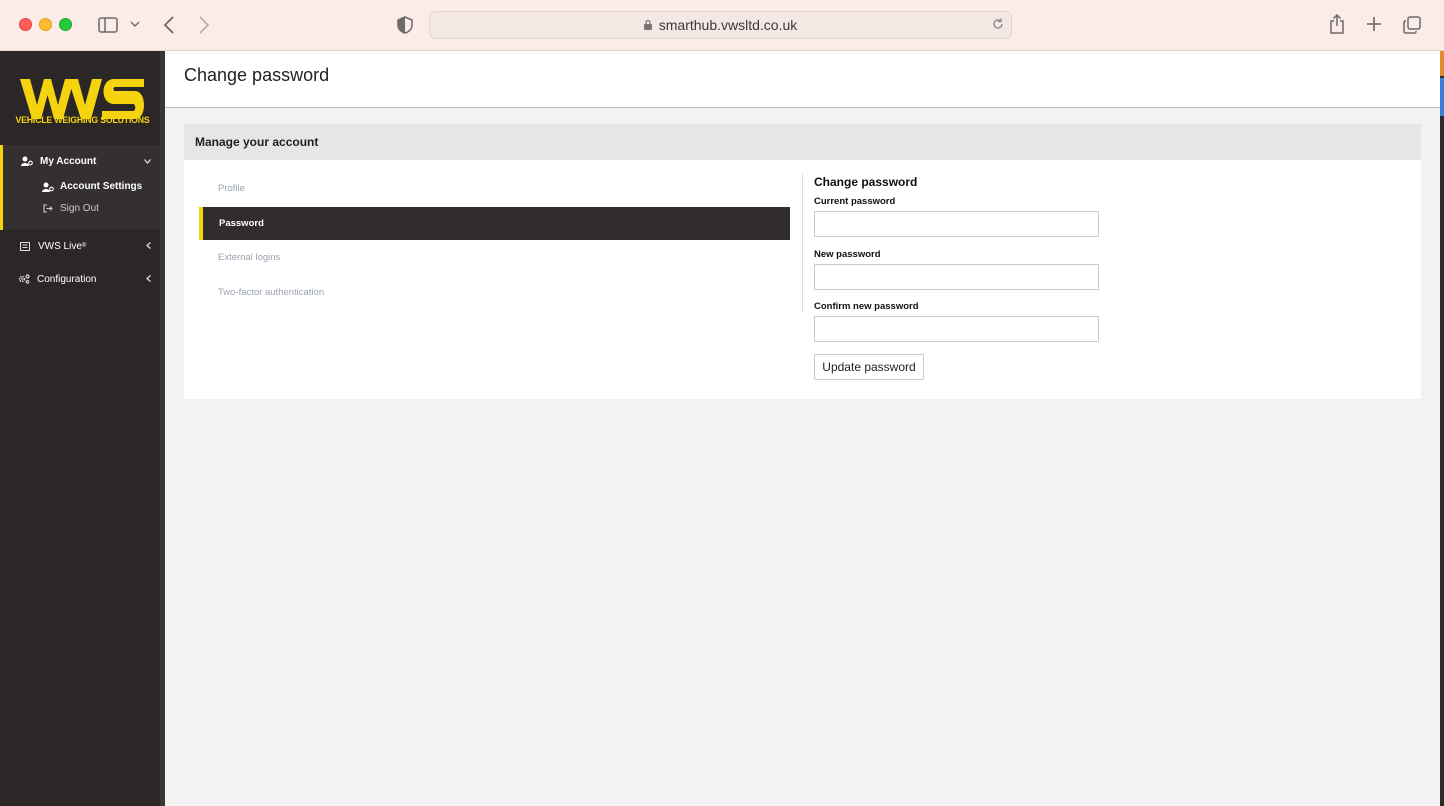  I want to click on sidebar-item-label: My Account, so click(68, 161).